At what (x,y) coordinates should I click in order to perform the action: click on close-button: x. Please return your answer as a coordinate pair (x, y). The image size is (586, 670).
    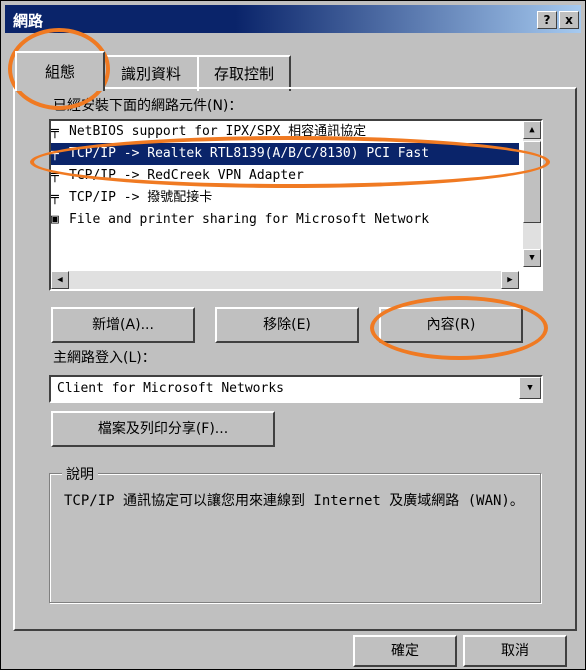
    Looking at the image, I should click on (569, 20).